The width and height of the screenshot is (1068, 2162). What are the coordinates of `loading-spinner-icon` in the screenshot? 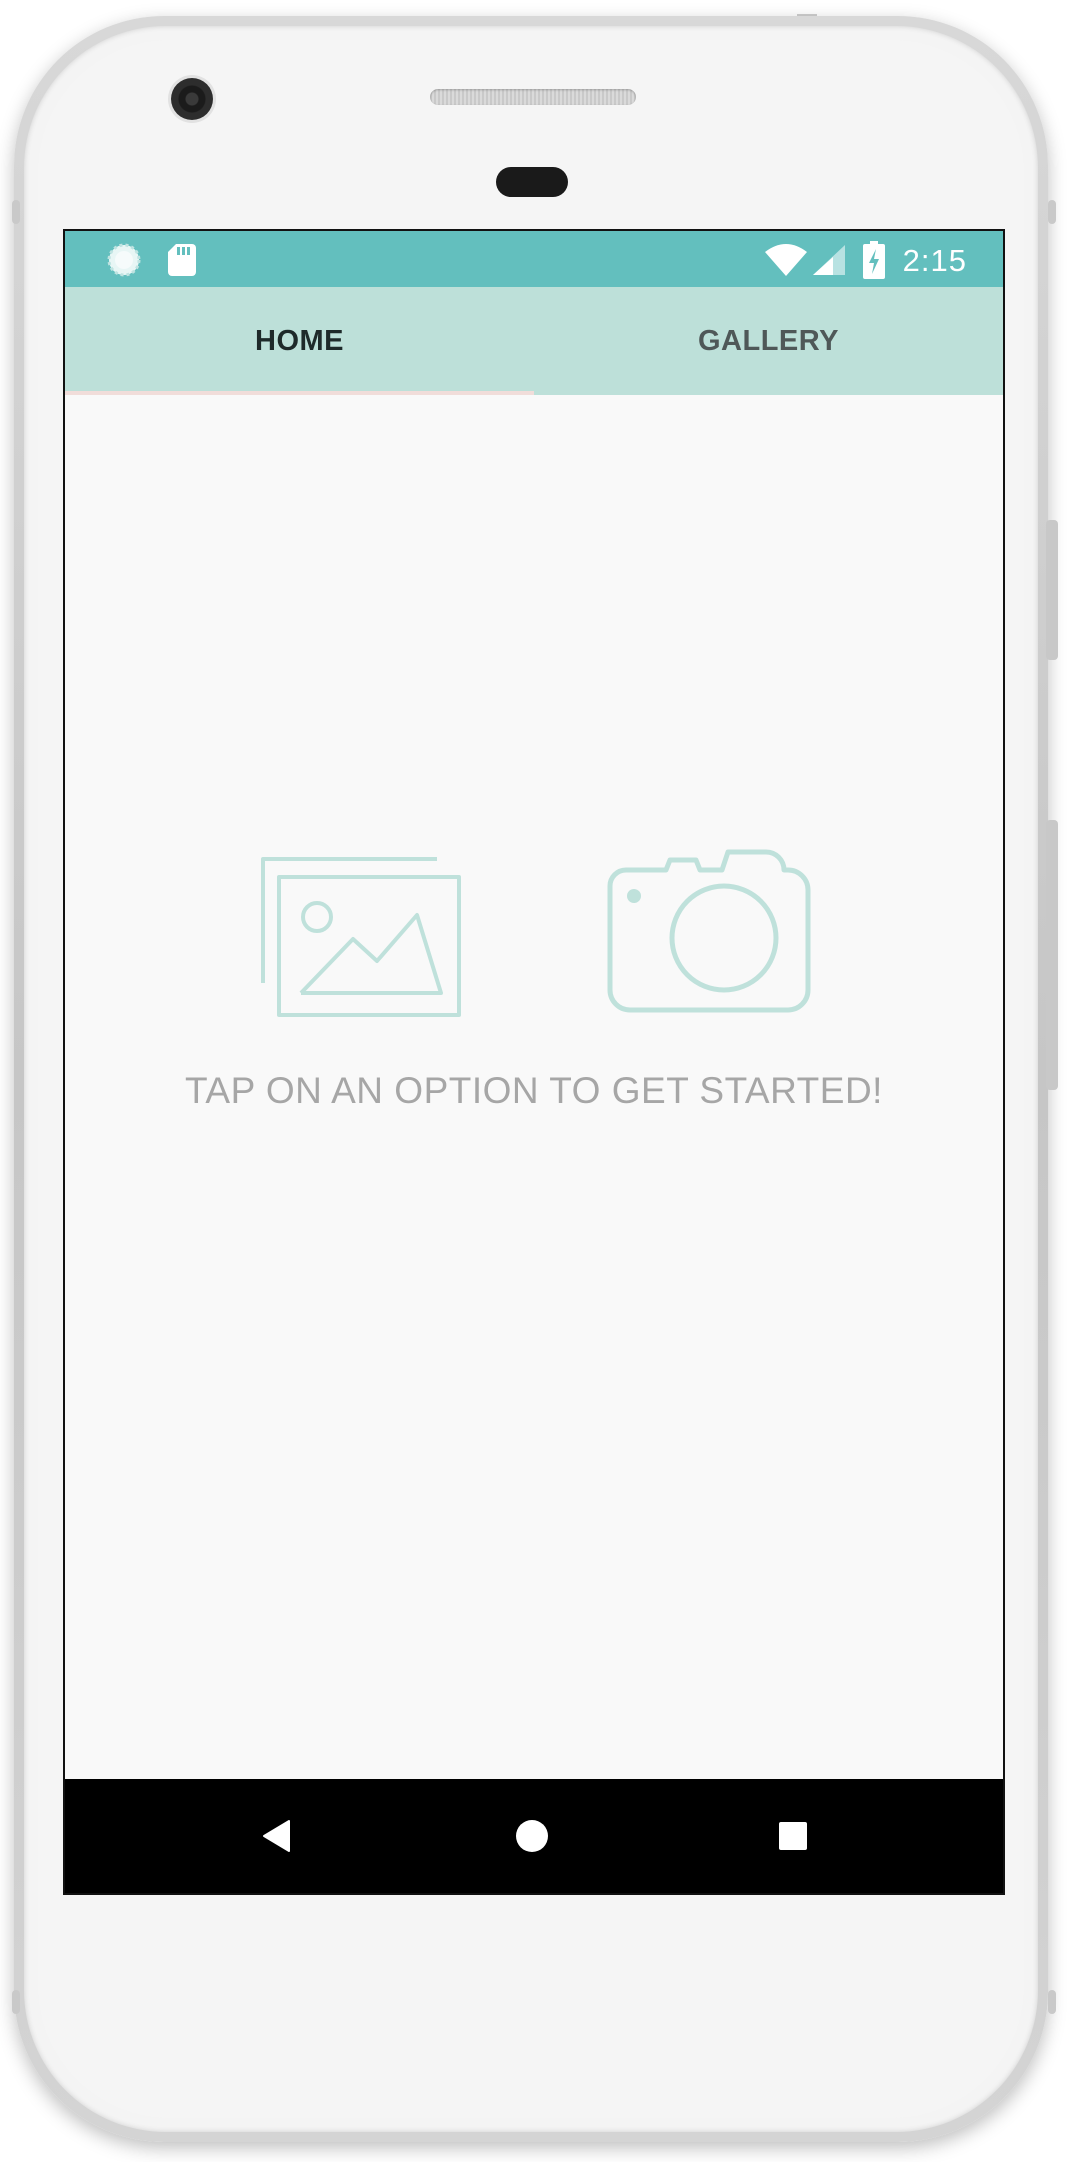 It's located at (124, 260).